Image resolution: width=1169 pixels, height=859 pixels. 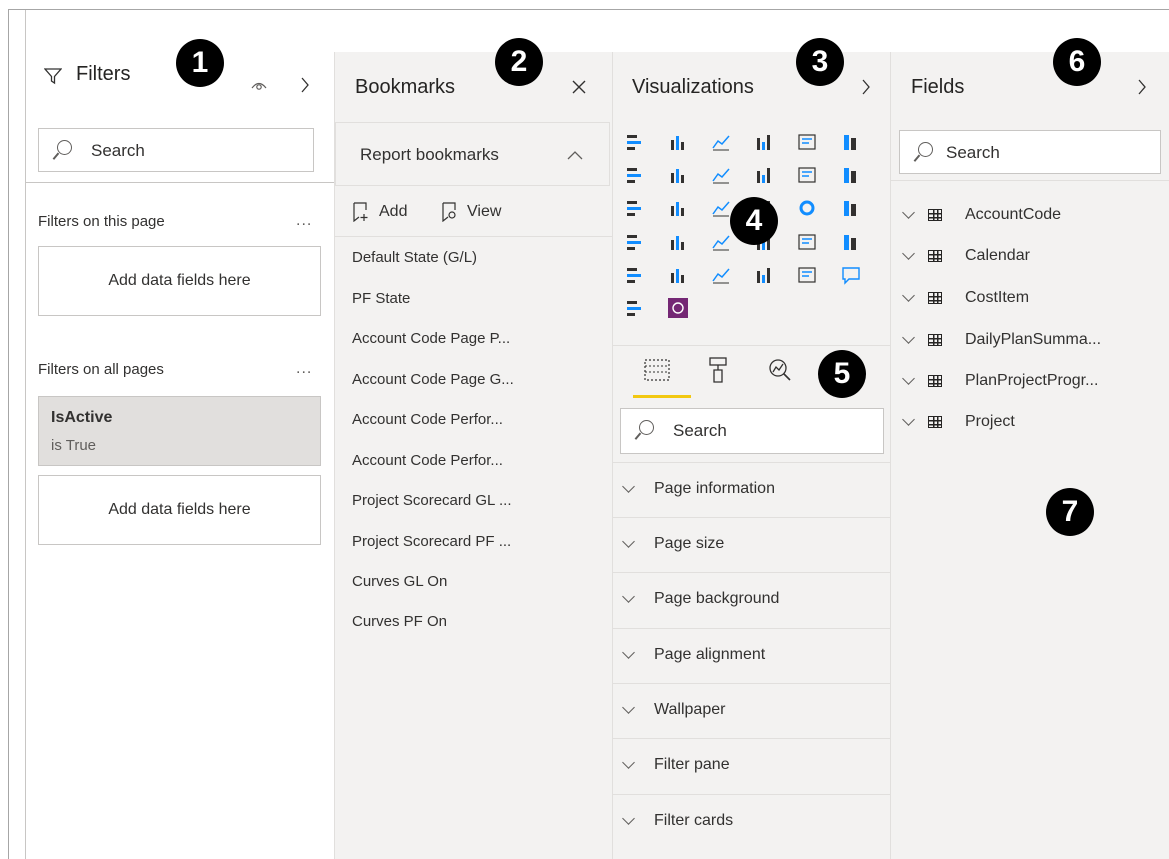 I want to click on section-label: Page alignment, so click(x=710, y=654).